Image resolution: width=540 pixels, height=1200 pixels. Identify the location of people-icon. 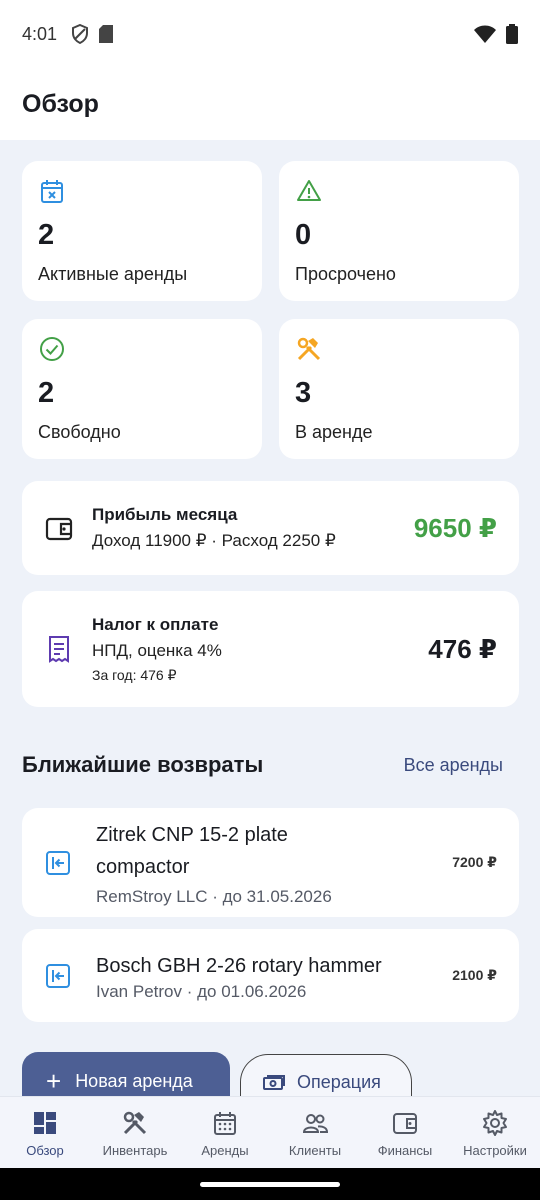
(315, 1123).